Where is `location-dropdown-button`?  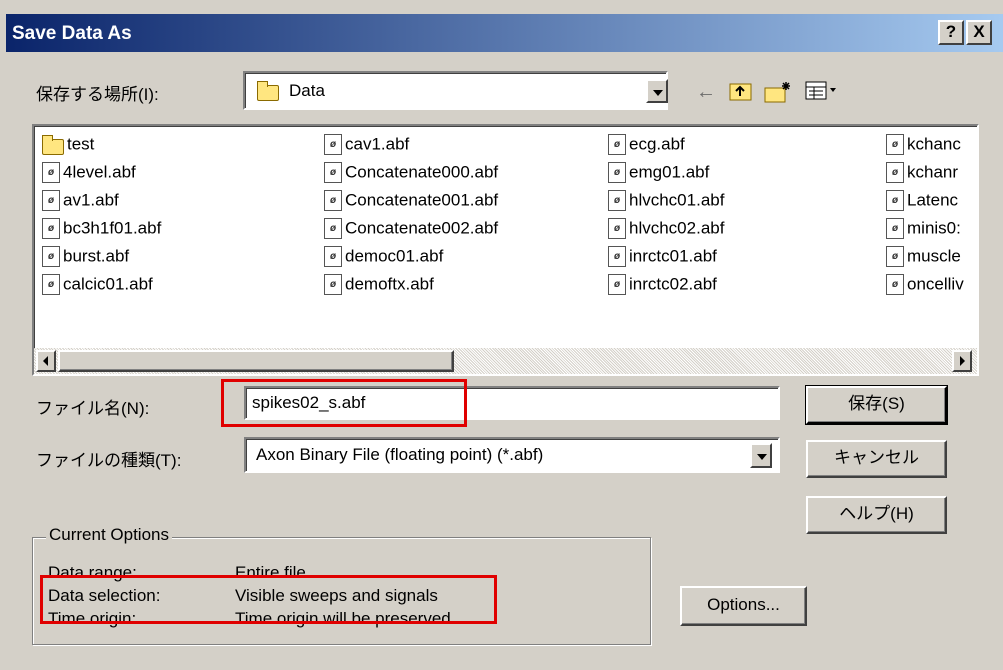
location-dropdown-button is located at coordinates (657, 91).